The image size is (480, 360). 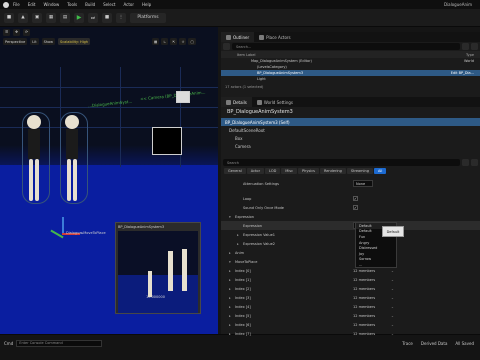 I want to click on category-streaming: Streaming, so click(x=359, y=171).